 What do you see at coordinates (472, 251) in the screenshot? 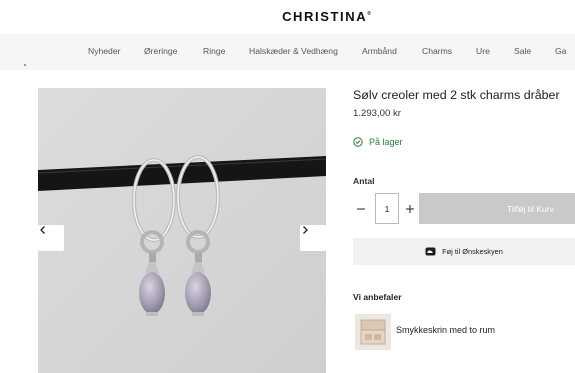
I see `wishlist-label: Føj til Ønskeskyen` at bounding box center [472, 251].